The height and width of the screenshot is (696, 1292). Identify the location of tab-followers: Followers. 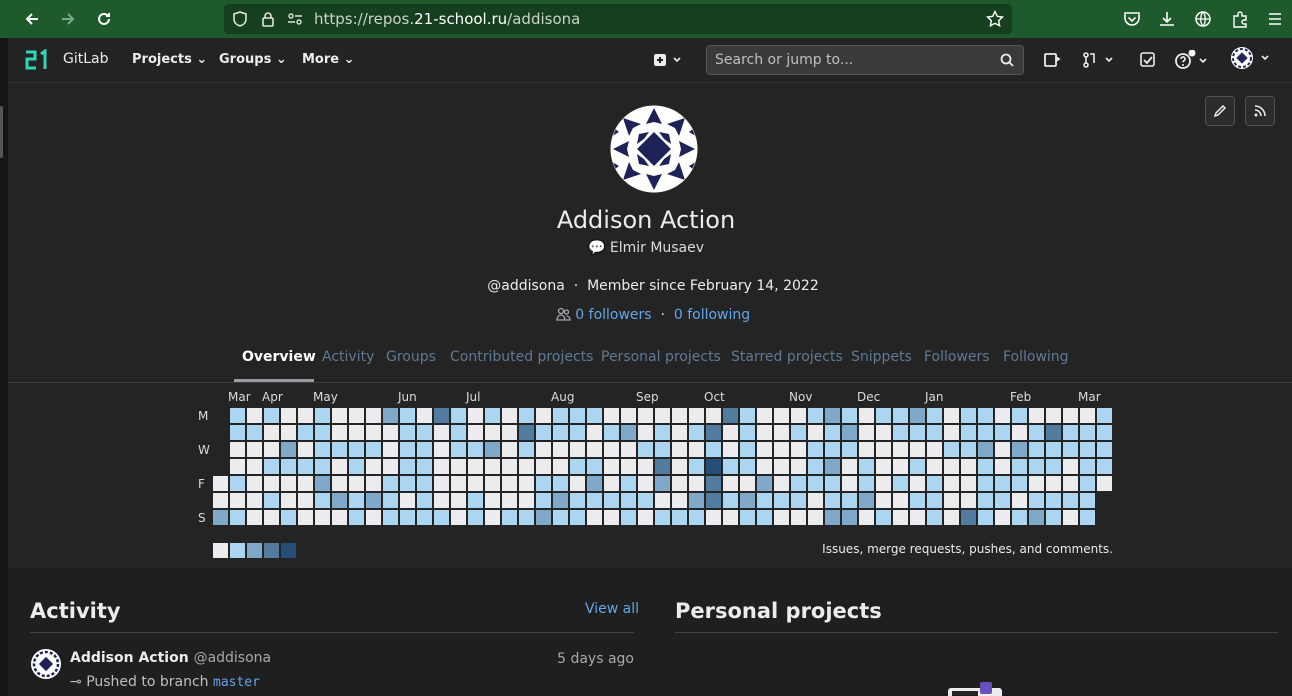
(957, 357).